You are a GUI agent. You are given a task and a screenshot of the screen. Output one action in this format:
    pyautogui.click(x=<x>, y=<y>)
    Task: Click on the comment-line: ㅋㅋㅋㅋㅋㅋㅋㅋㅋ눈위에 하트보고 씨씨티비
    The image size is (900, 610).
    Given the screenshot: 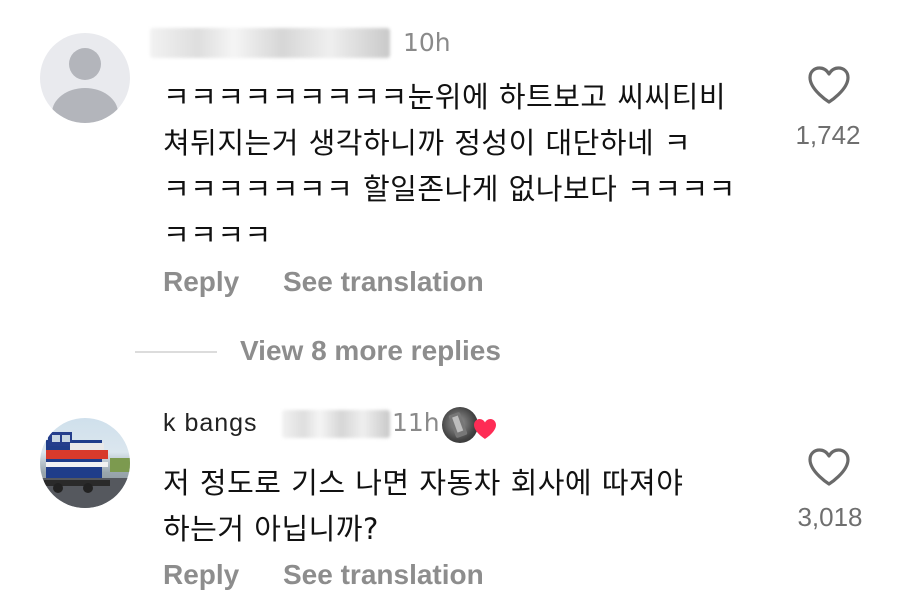 What is the action you would take?
    pyautogui.click(x=445, y=97)
    